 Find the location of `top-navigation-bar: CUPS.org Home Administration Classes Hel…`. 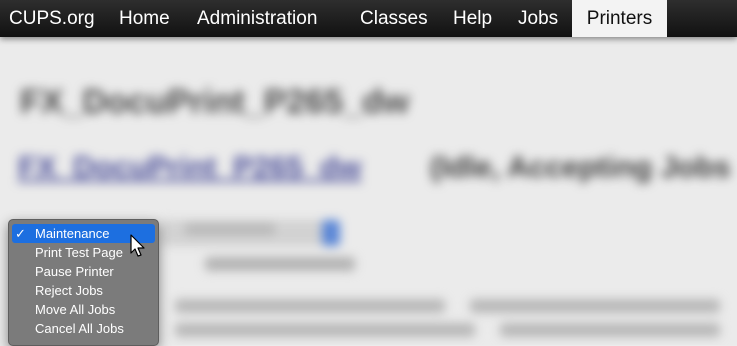

top-navigation-bar: CUPS.org Home Administration Classes Hel… is located at coordinates (368, 18).